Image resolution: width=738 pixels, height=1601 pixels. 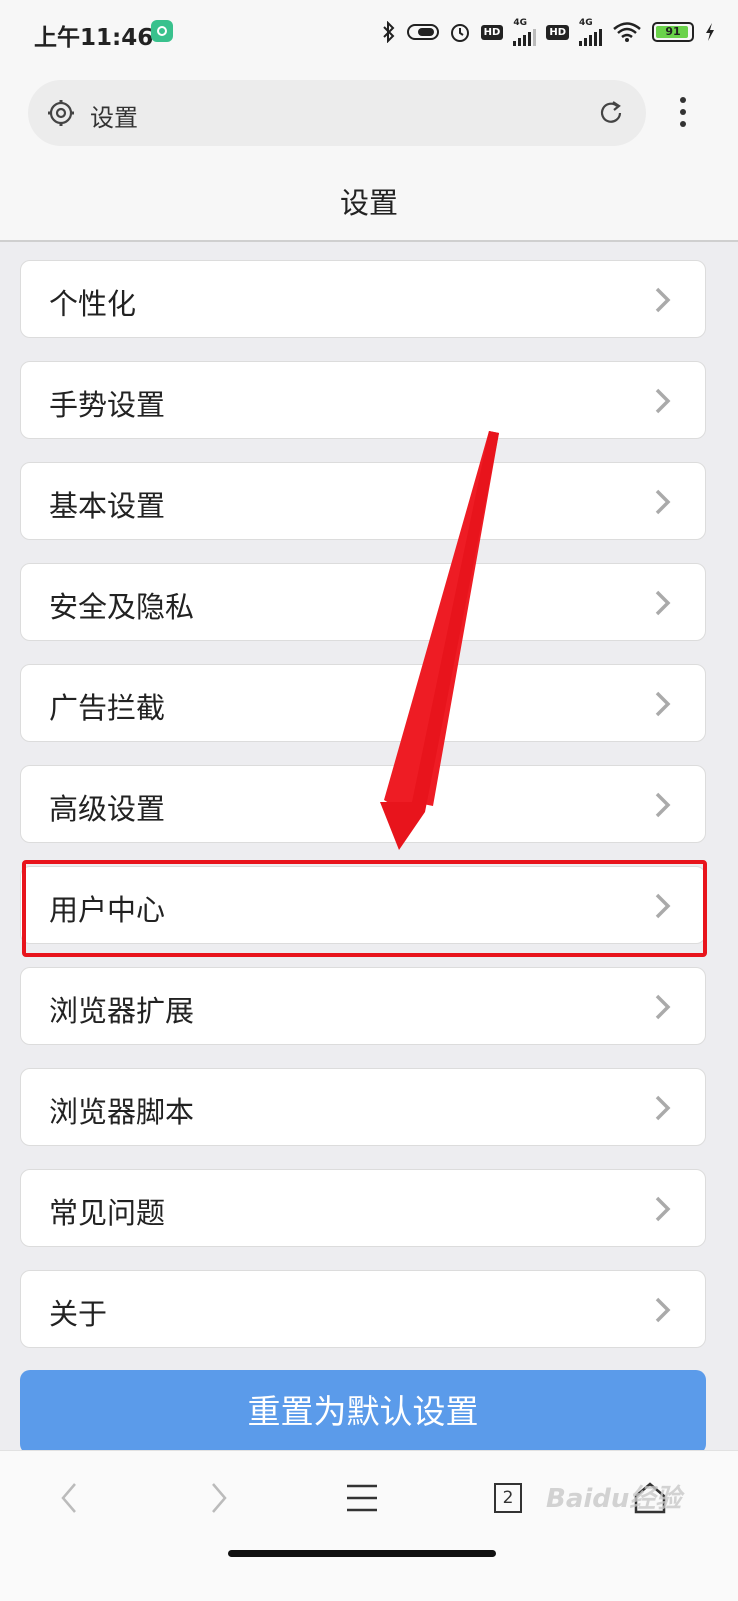 What do you see at coordinates (363, 400) in the screenshot?
I see `settings-item-gestures: 手势设置` at bounding box center [363, 400].